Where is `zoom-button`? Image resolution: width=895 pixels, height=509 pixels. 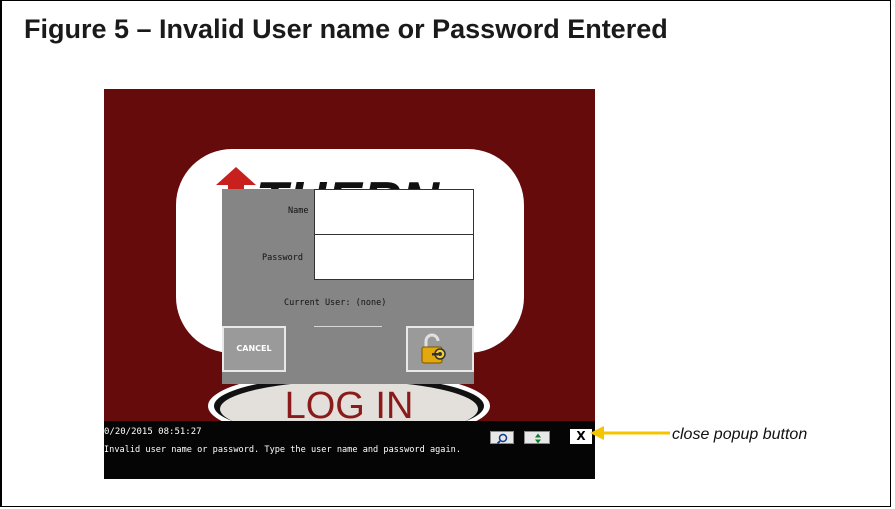 zoom-button is located at coordinates (502, 438).